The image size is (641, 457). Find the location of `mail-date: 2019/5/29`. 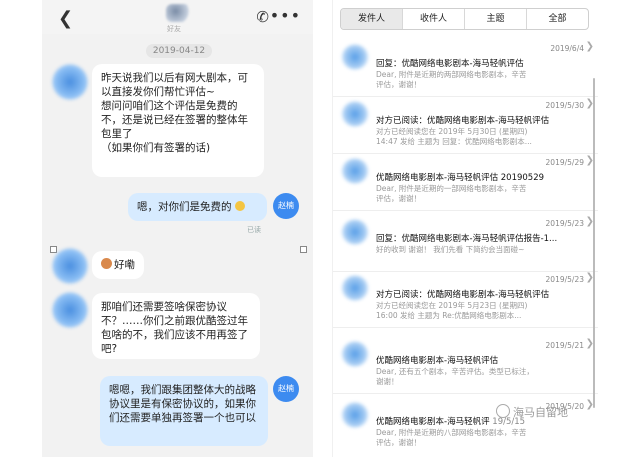

mail-date: 2019/5/29 is located at coordinates (564, 162).